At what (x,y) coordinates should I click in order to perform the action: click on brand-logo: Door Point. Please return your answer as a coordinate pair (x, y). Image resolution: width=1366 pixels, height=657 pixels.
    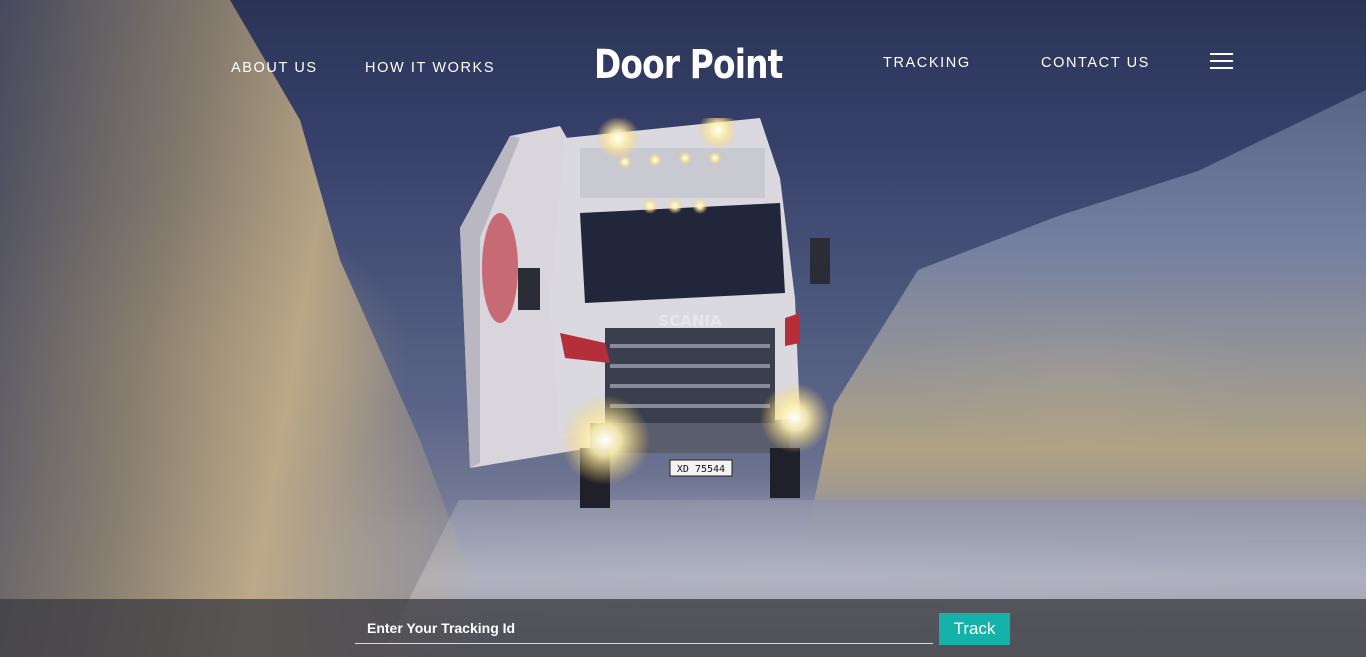
    Looking at the image, I should click on (688, 65).